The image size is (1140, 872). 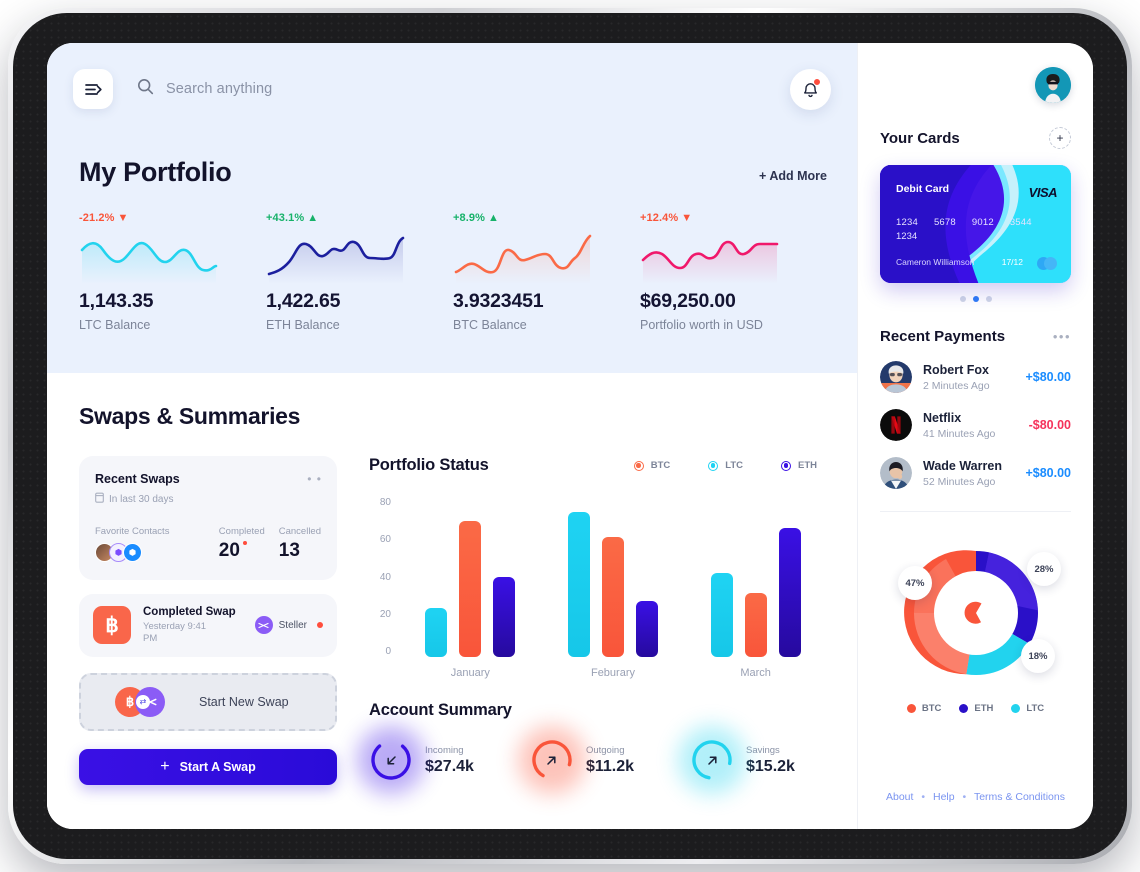 I want to click on cancelled-value: 13, so click(x=289, y=550).